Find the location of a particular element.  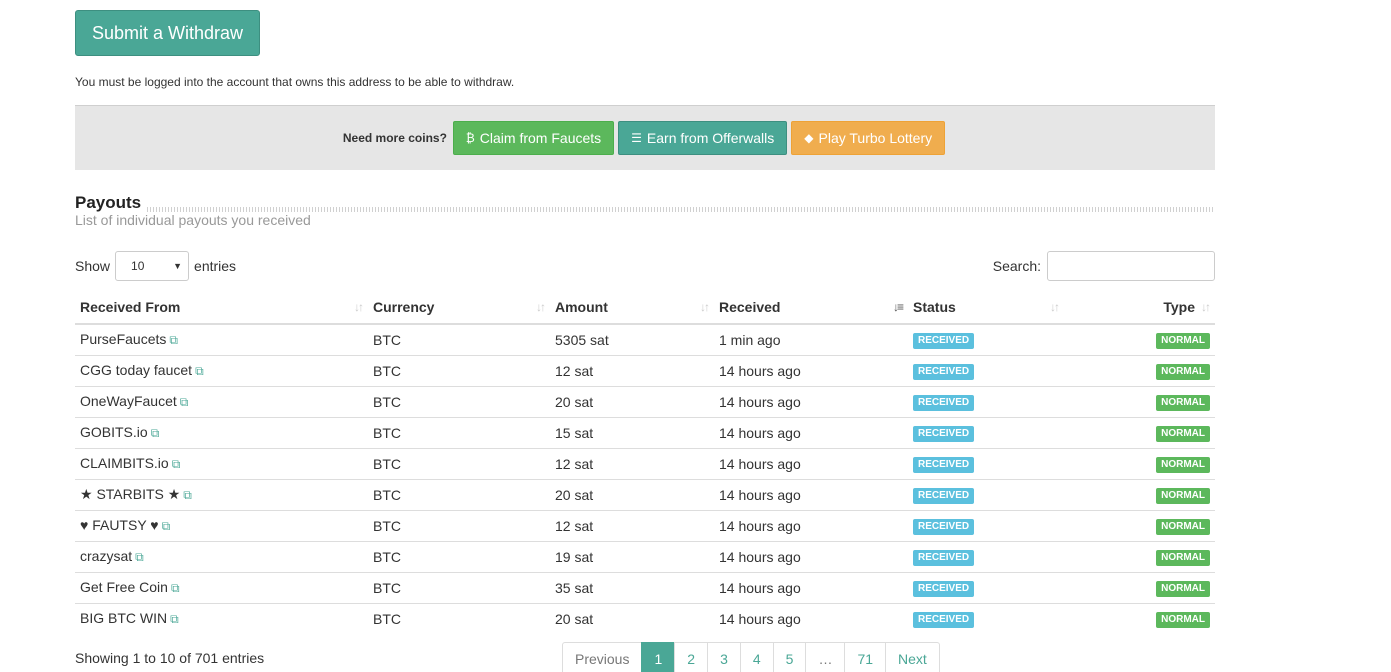

cell-received-from: OneWayFaucet ⧉ is located at coordinates (221, 401).